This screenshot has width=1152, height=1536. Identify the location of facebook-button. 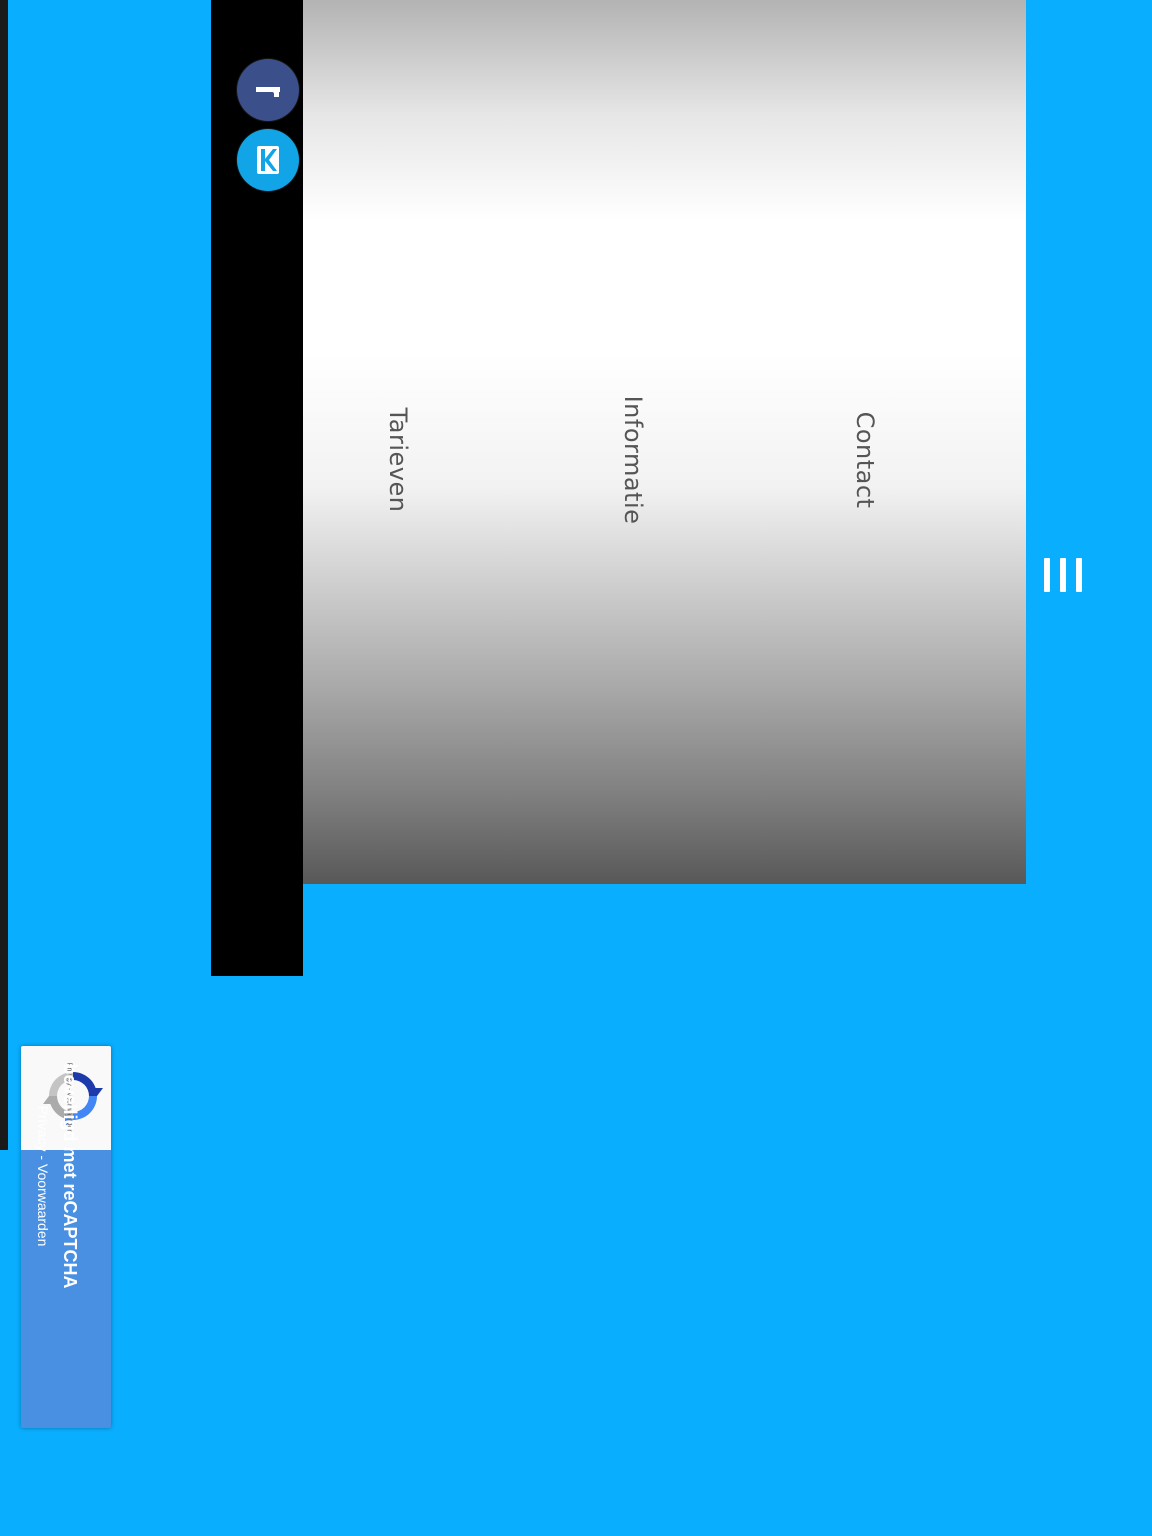
(268, 90).